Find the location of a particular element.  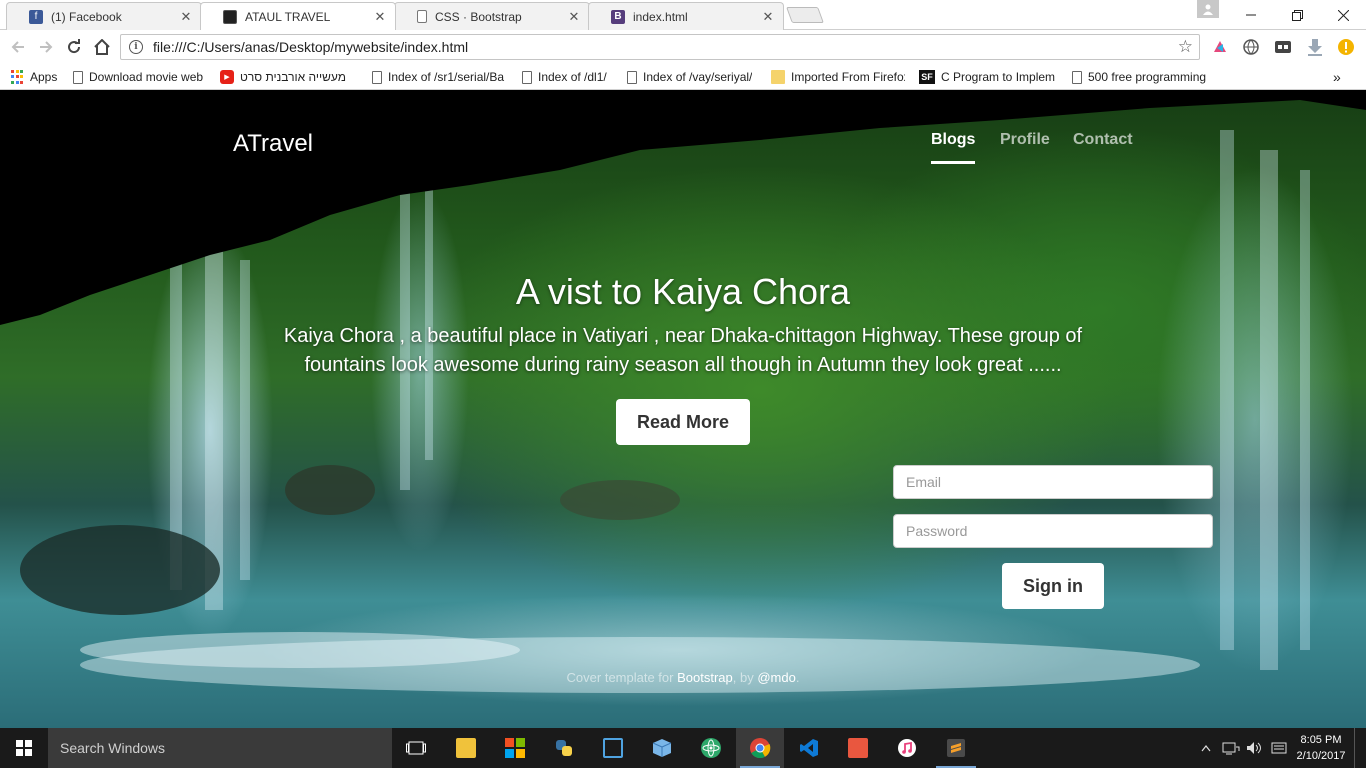

office-button is located at coordinates (515, 748).